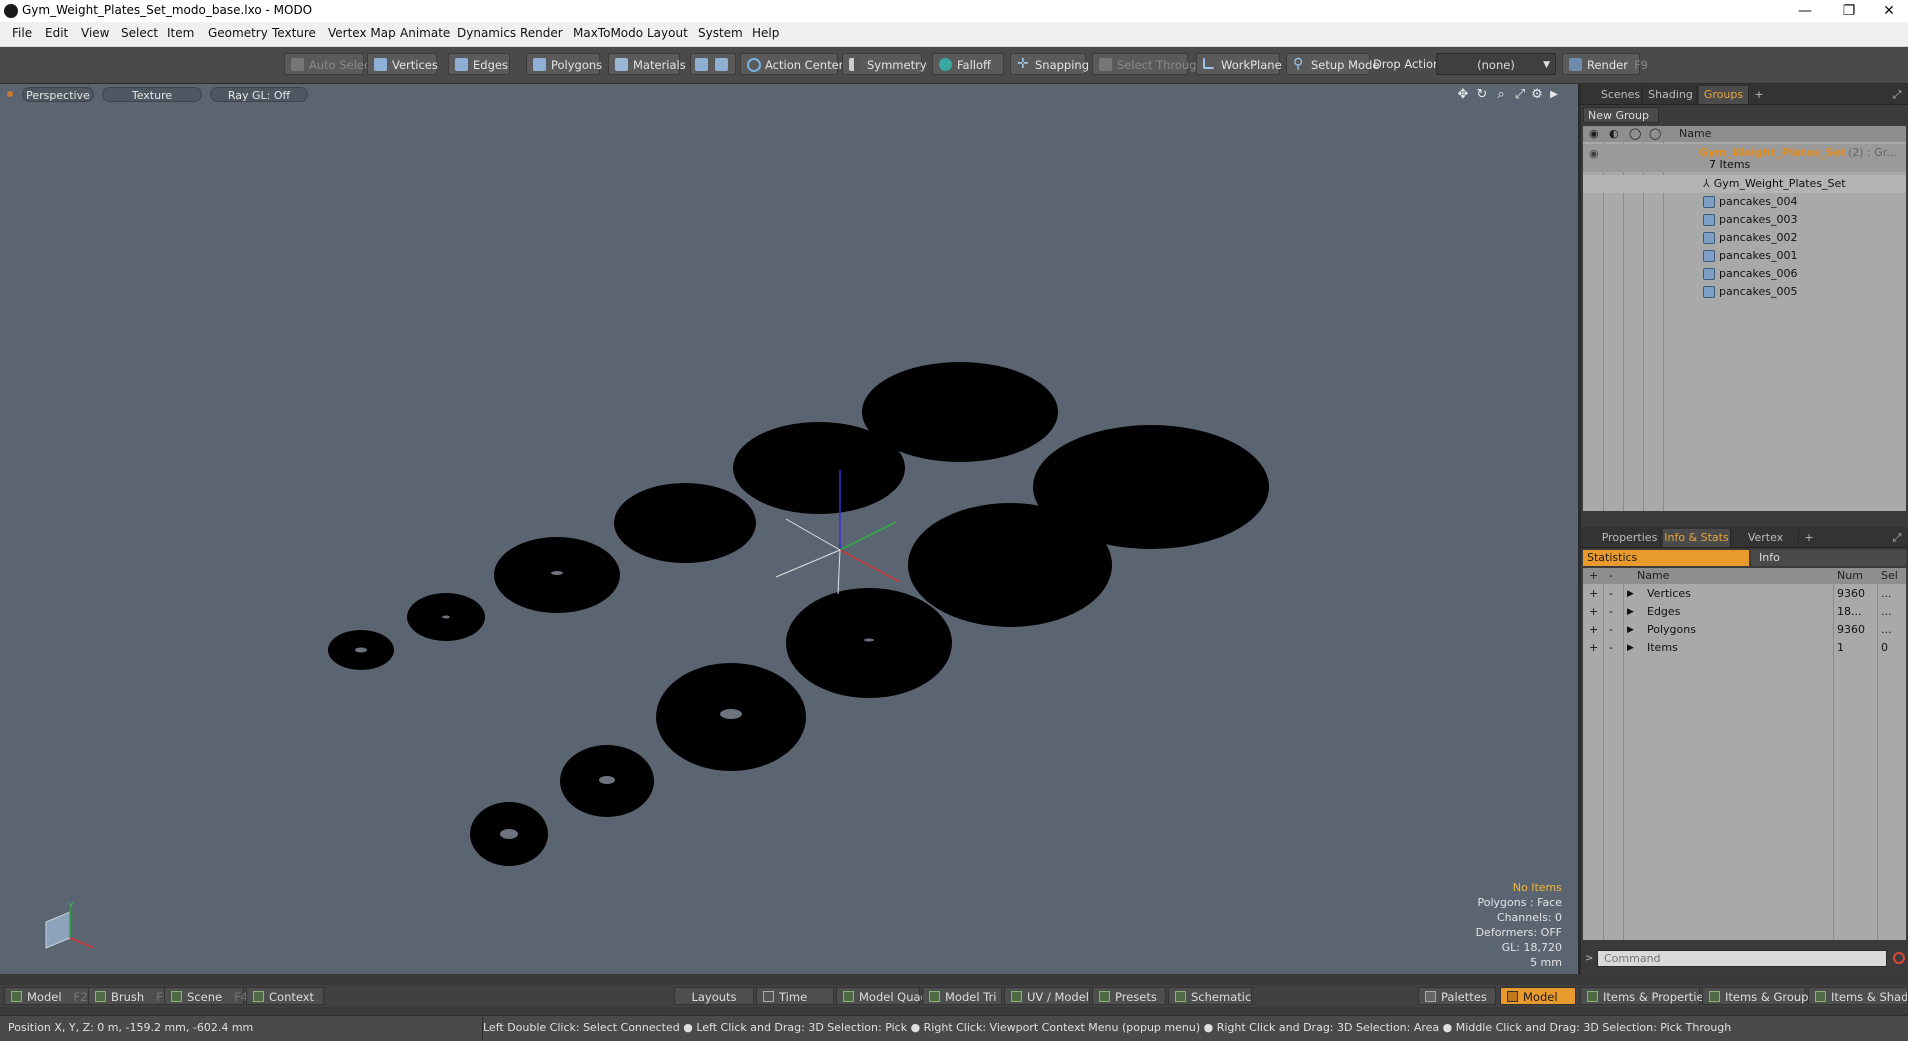 The image size is (1908, 1041). Describe the element at coordinates (1520, 95) in the screenshot. I see `fit-icon: ⤢` at that location.